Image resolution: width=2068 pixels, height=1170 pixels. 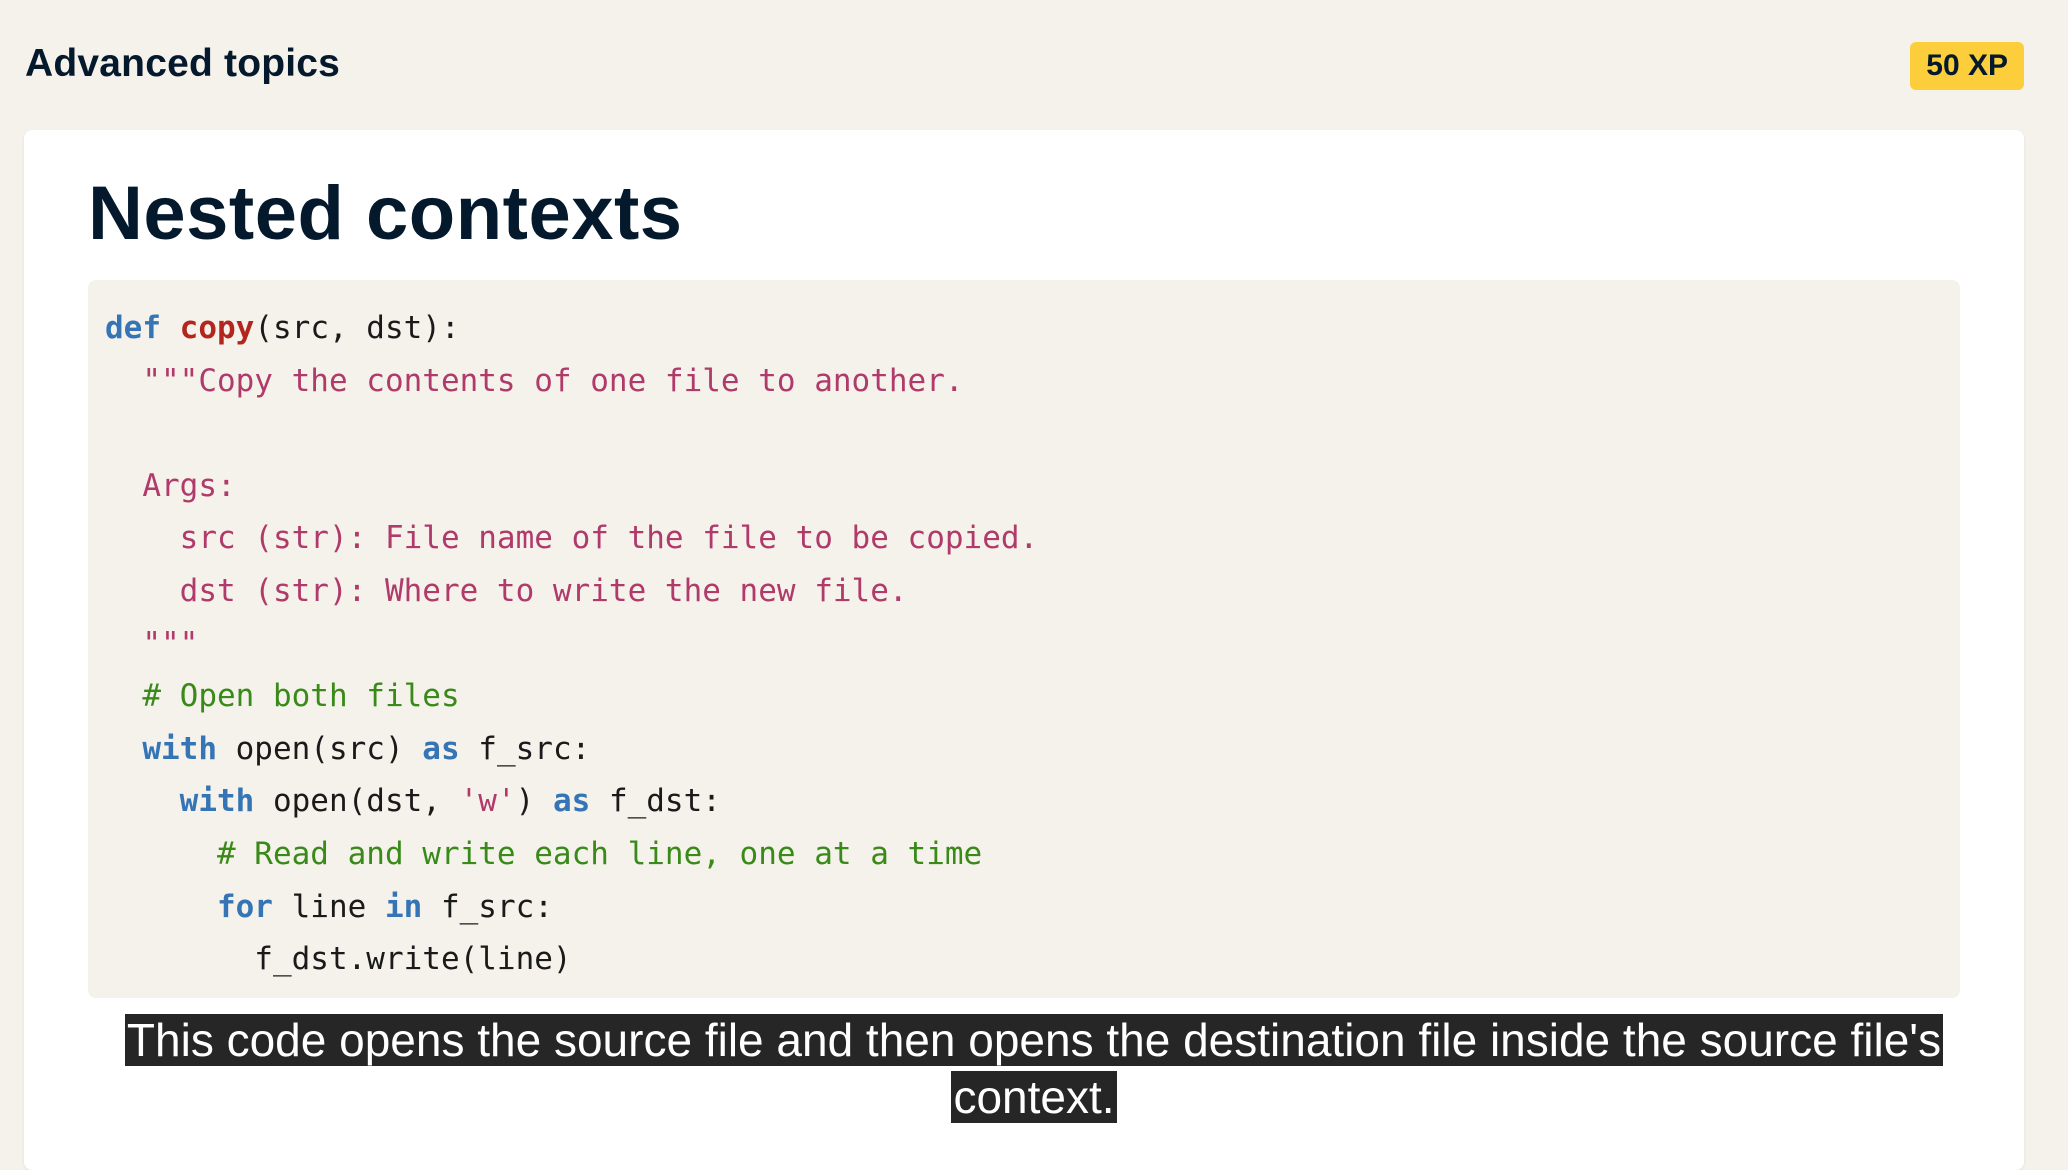 I want to click on code-keyword: in, so click(x=403, y=906).